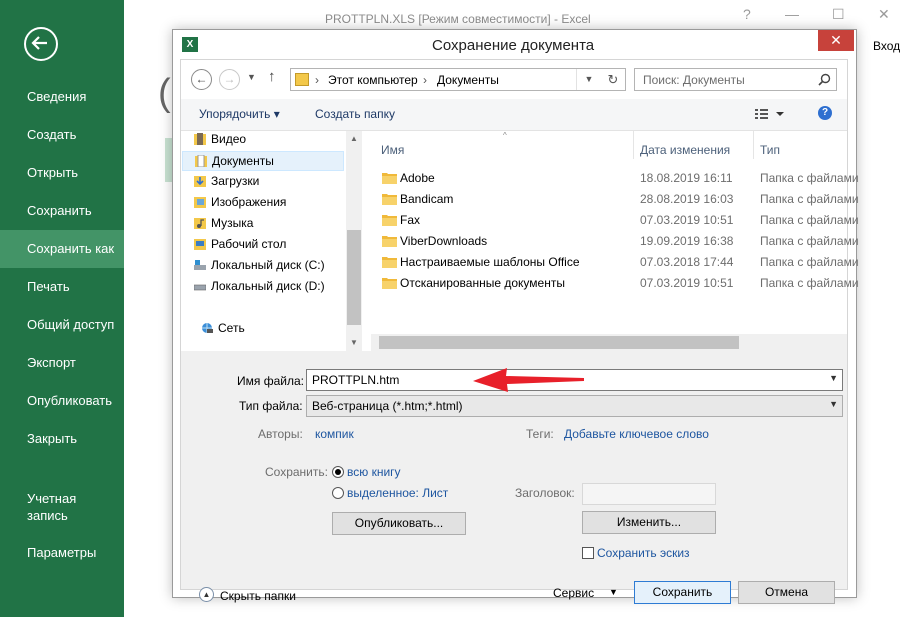 Image resolution: width=909 pixels, height=617 pixels. Describe the element at coordinates (62, 249) in the screenshot. I see `backstage-item-save-as: Сохранить как` at that location.